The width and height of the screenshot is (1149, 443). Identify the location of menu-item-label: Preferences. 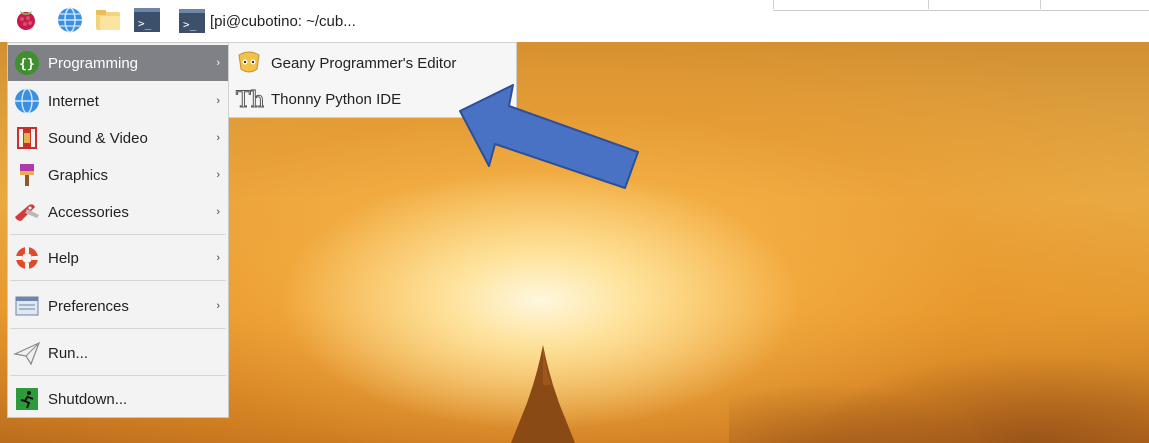
(88, 306).